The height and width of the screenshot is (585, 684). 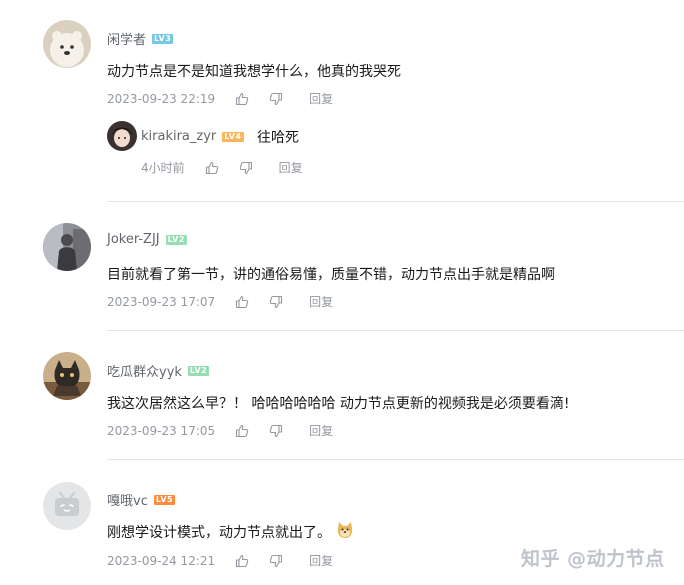 What do you see at coordinates (331, 275) in the screenshot?
I see `comment-text: 目前就看了第一节，讲的通俗易懂，质量不错，动力节点出手就是精品啊` at bounding box center [331, 275].